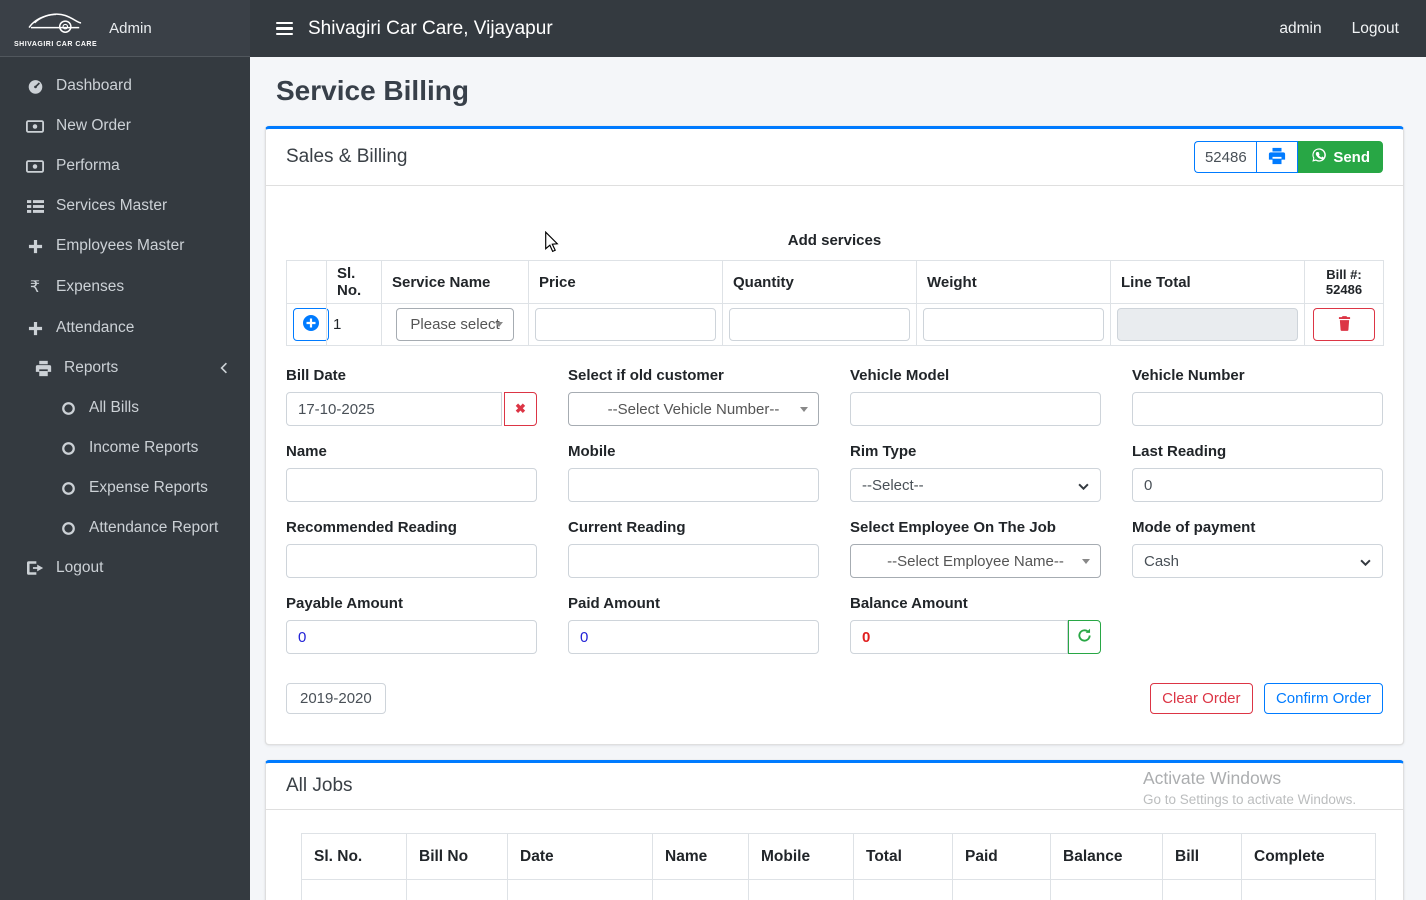  I want to click on sales-card-header: Sales & Billing Send, so click(834, 157).